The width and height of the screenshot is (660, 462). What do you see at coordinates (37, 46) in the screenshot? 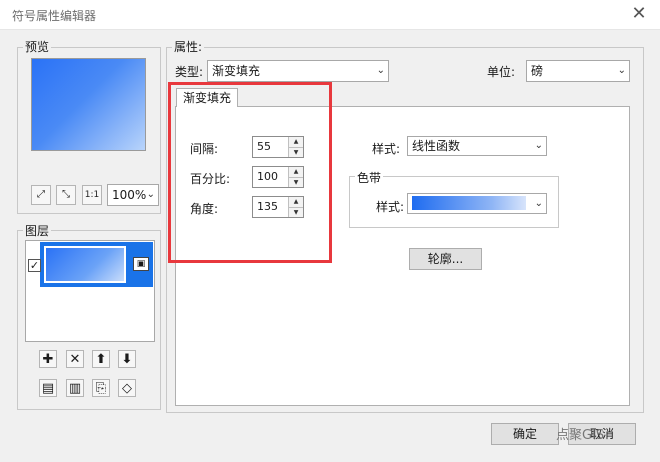
I see `preview-label: 预览` at bounding box center [37, 46].